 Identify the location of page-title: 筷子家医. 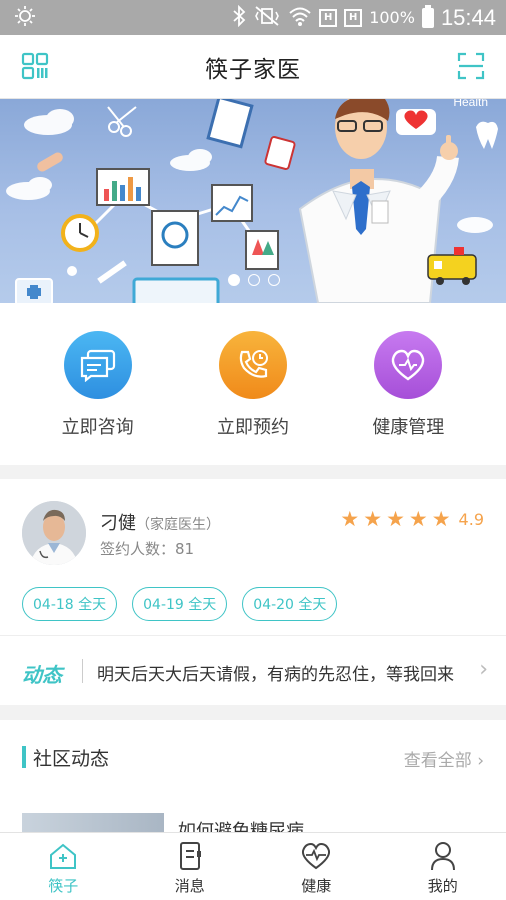
(253, 69).